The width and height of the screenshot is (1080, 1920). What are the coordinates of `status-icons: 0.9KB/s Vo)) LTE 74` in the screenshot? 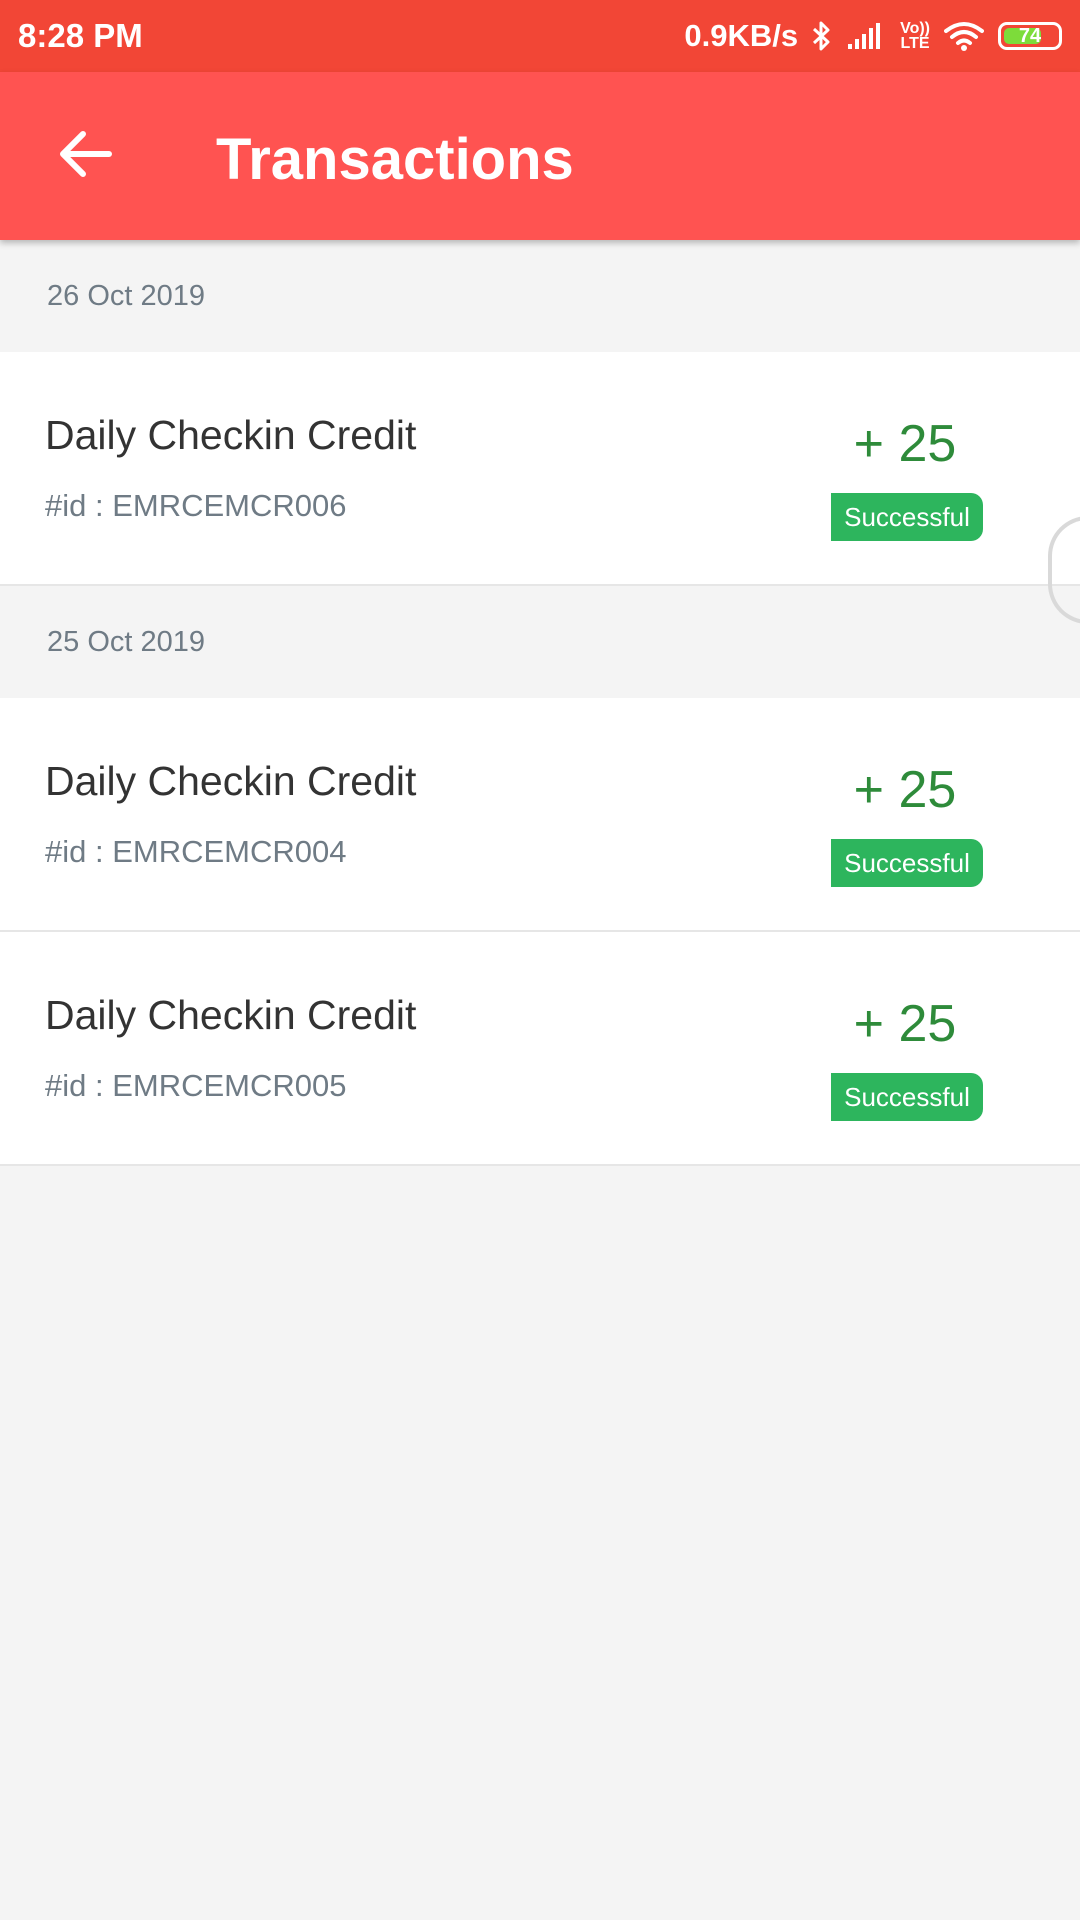 It's located at (873, 36).